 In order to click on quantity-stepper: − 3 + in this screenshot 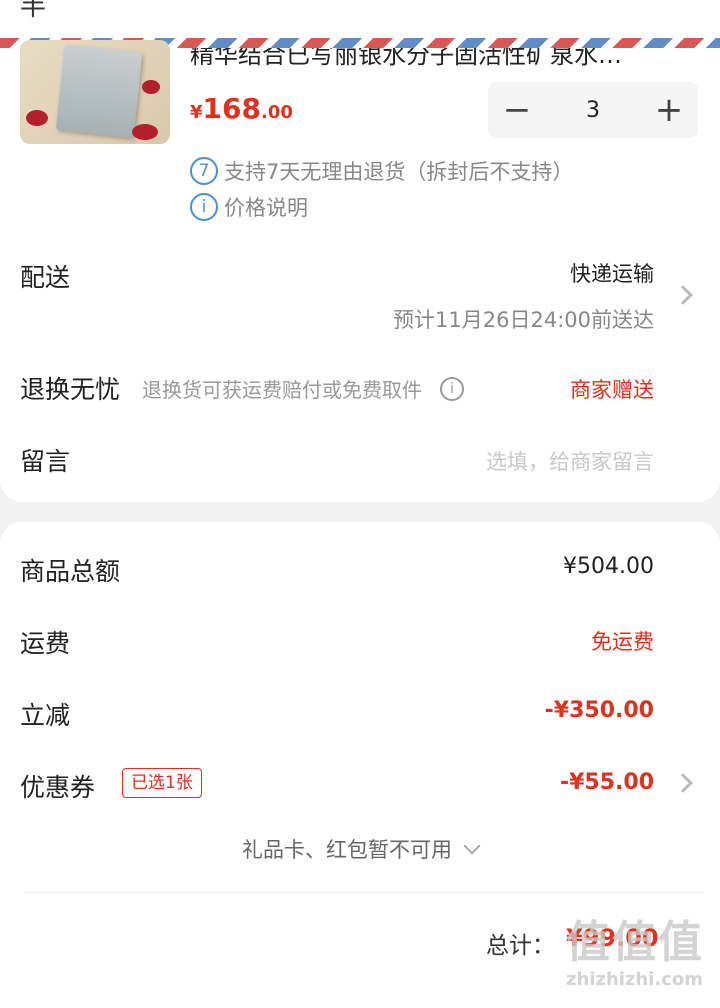, I will do `click(593, 110)`.